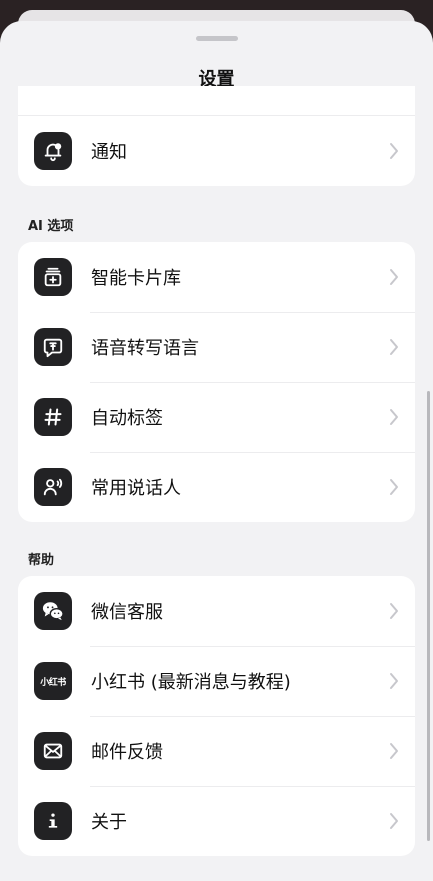 This screenshot has width=433, height=881. I want to click on xiaohongshu-logo-text: 小红书, so click(53, 682).